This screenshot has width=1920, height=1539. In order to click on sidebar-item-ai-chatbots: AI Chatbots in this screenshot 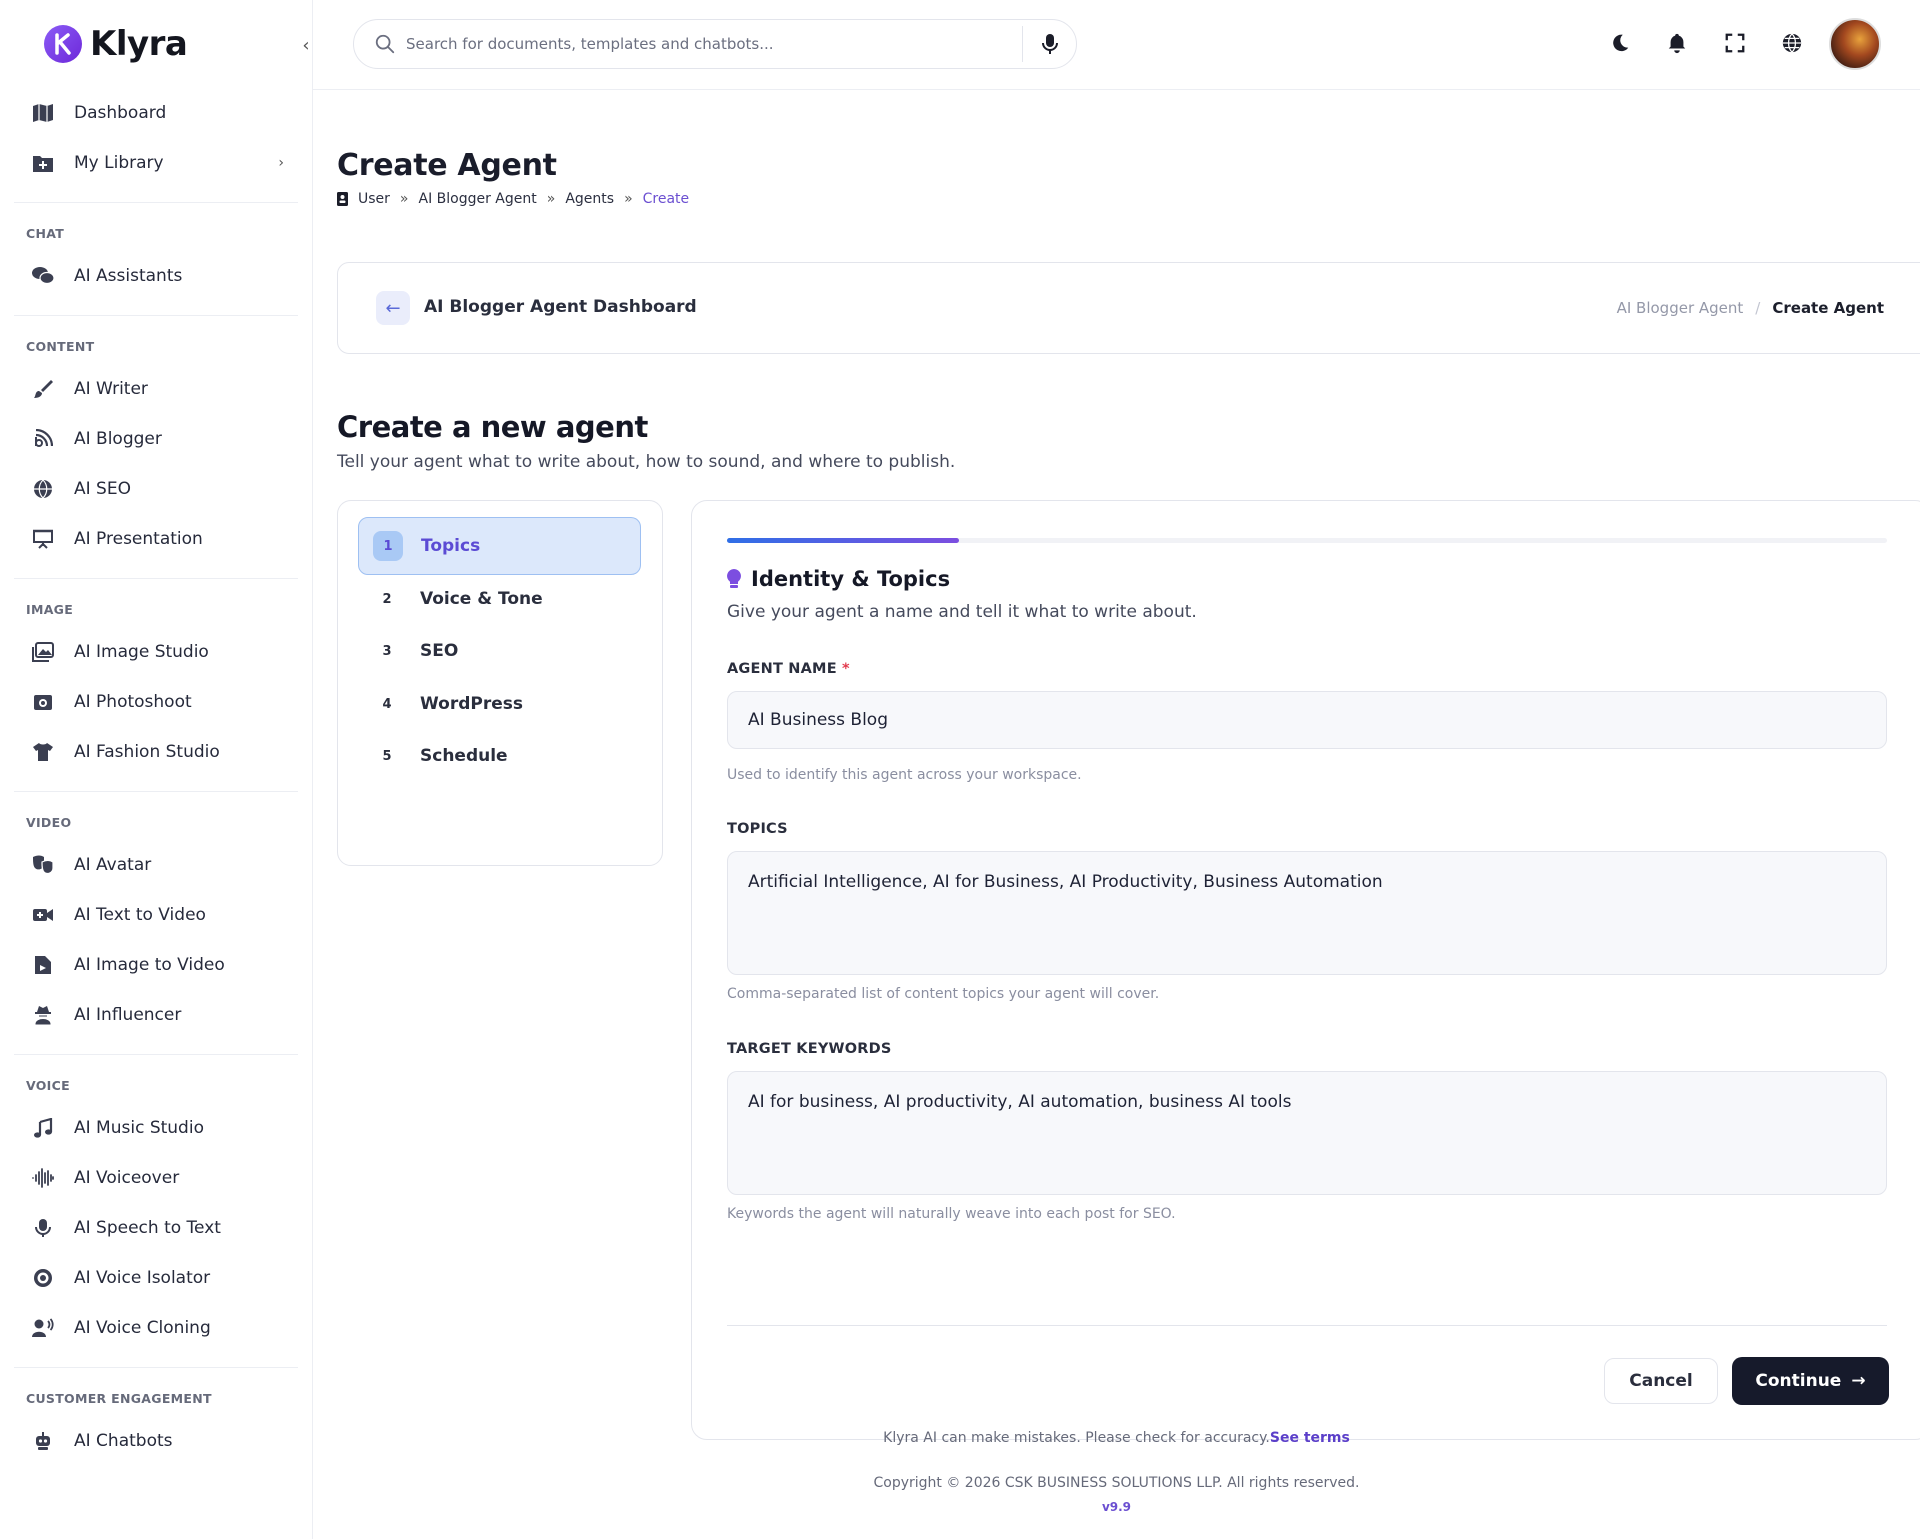, I will do `click(156, 1441)`.